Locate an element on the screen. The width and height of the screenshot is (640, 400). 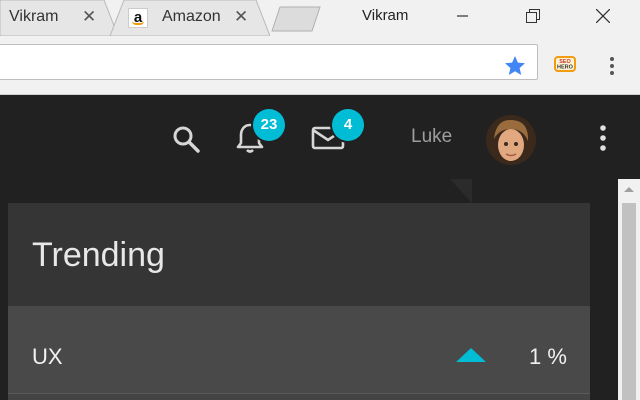
tab-title-clip: Amazon is located at coordinates (192, 18).